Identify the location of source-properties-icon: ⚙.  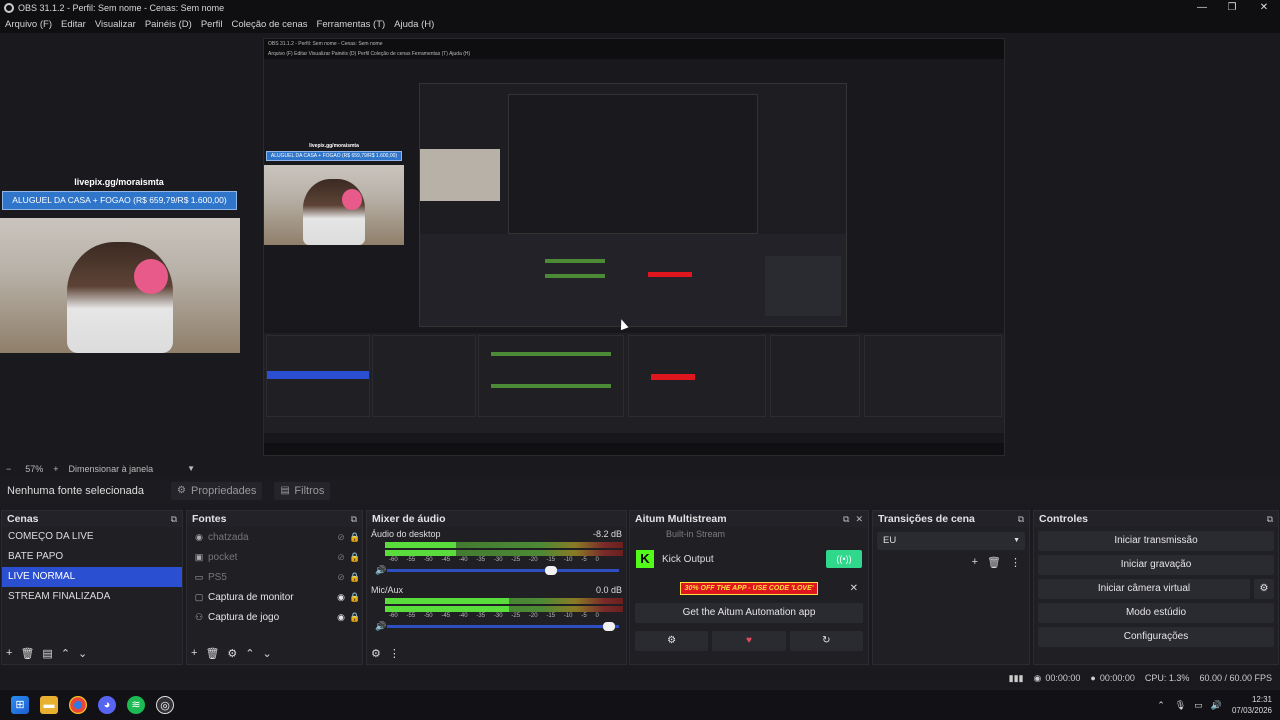
(232, 653).